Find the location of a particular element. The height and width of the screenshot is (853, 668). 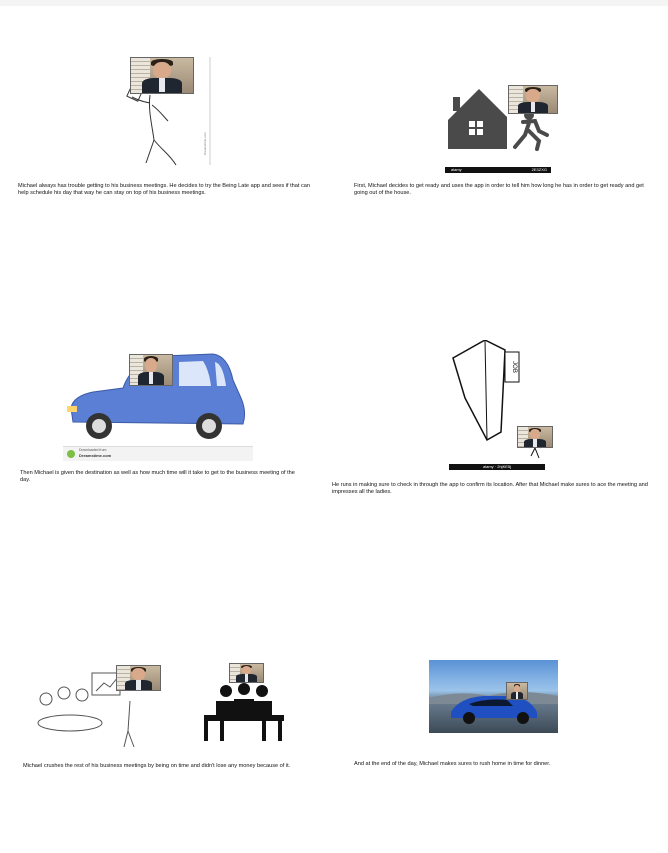

sports-car-photo is located at coordinates (493, 708).